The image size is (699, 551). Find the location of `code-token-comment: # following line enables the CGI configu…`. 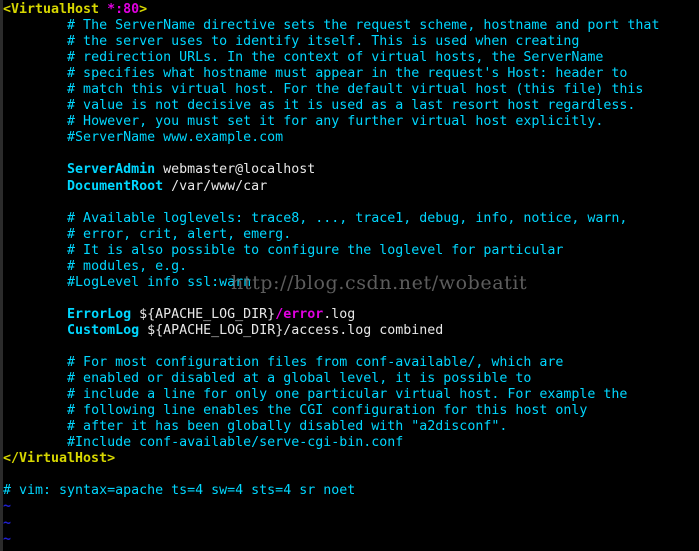

code-token-comment: # following line enables the CGI configu… is located at coordinates (327, 411).